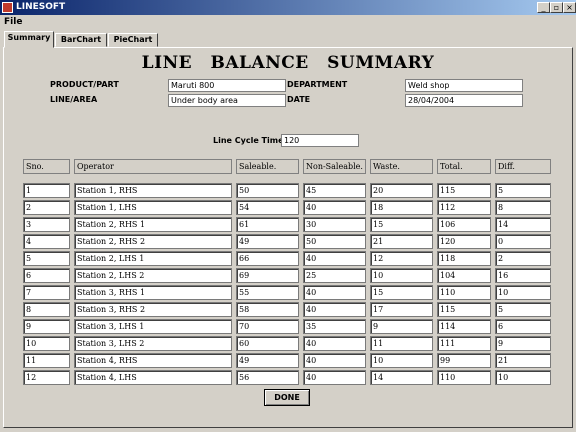  What do you see at coordinates (84, 84) in the screenshot?
I see `product-label: PRODUCT/PART` at bounding box center [84, 84].